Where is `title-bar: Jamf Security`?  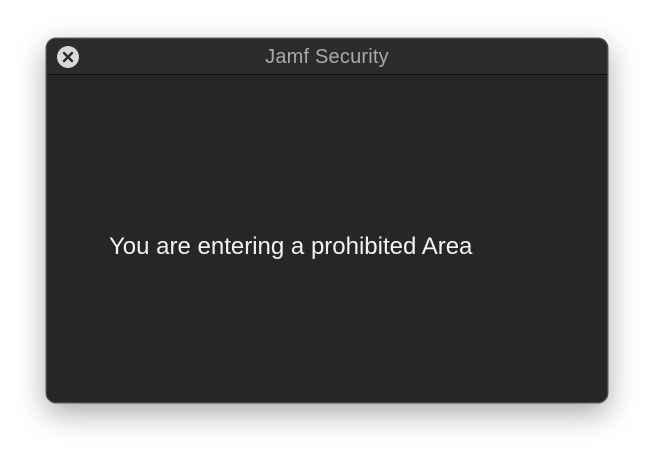 title-bar: Jamf Security is located at coordinates (327, 57).